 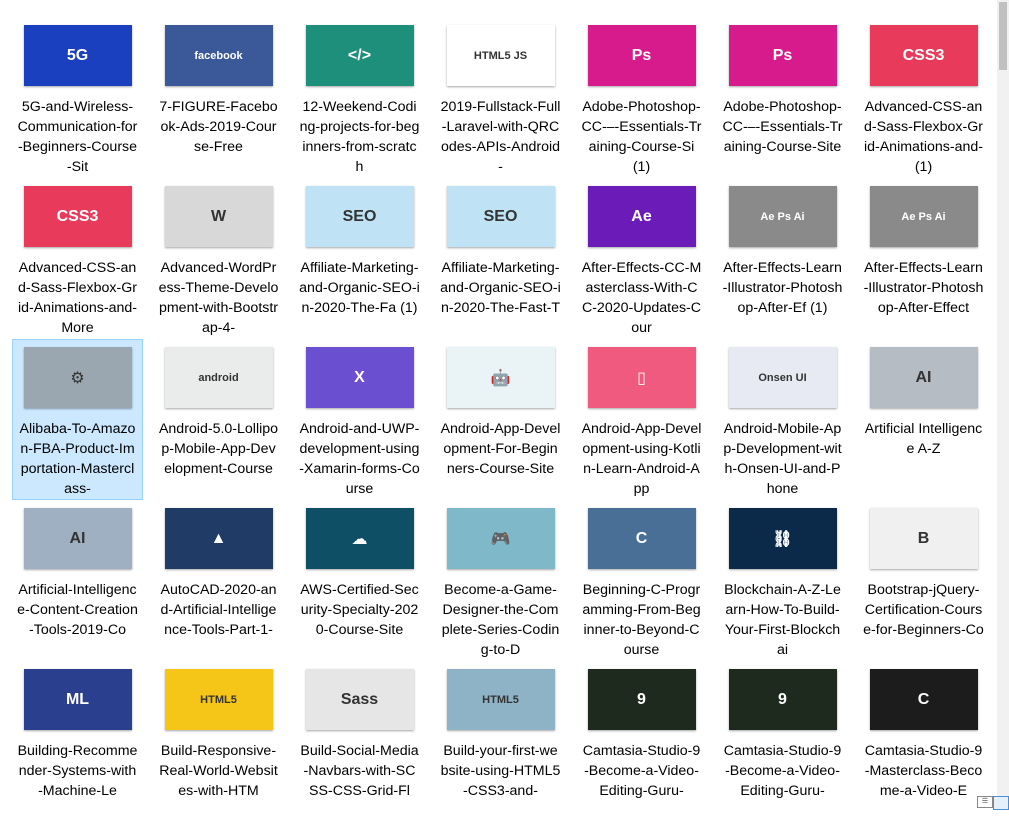 I want to click on cloud-lock-thumbnail-icon: ☁, so click(x=359, y=538).